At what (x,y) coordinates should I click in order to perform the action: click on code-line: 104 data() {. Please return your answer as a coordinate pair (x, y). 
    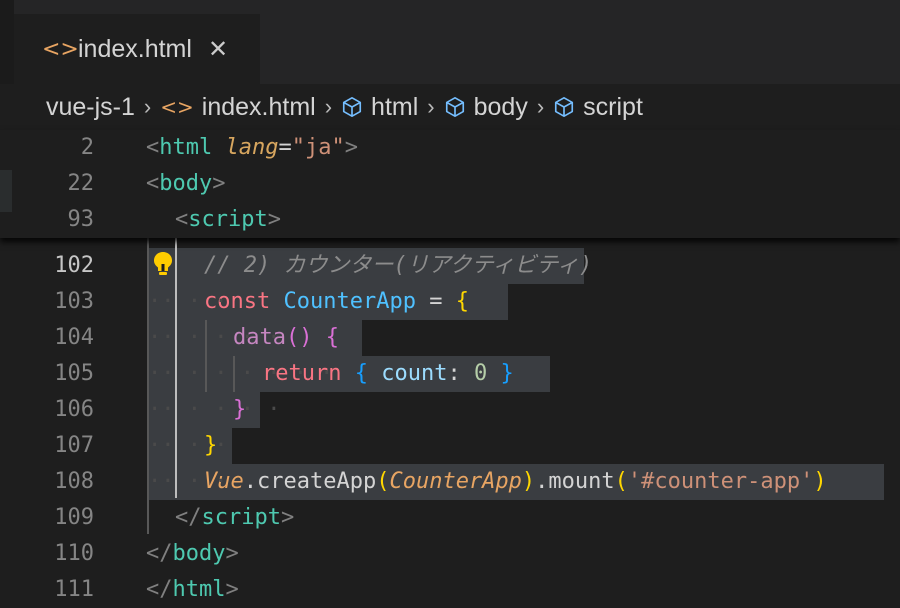
    Looking at the image, I should click on (450, 338).